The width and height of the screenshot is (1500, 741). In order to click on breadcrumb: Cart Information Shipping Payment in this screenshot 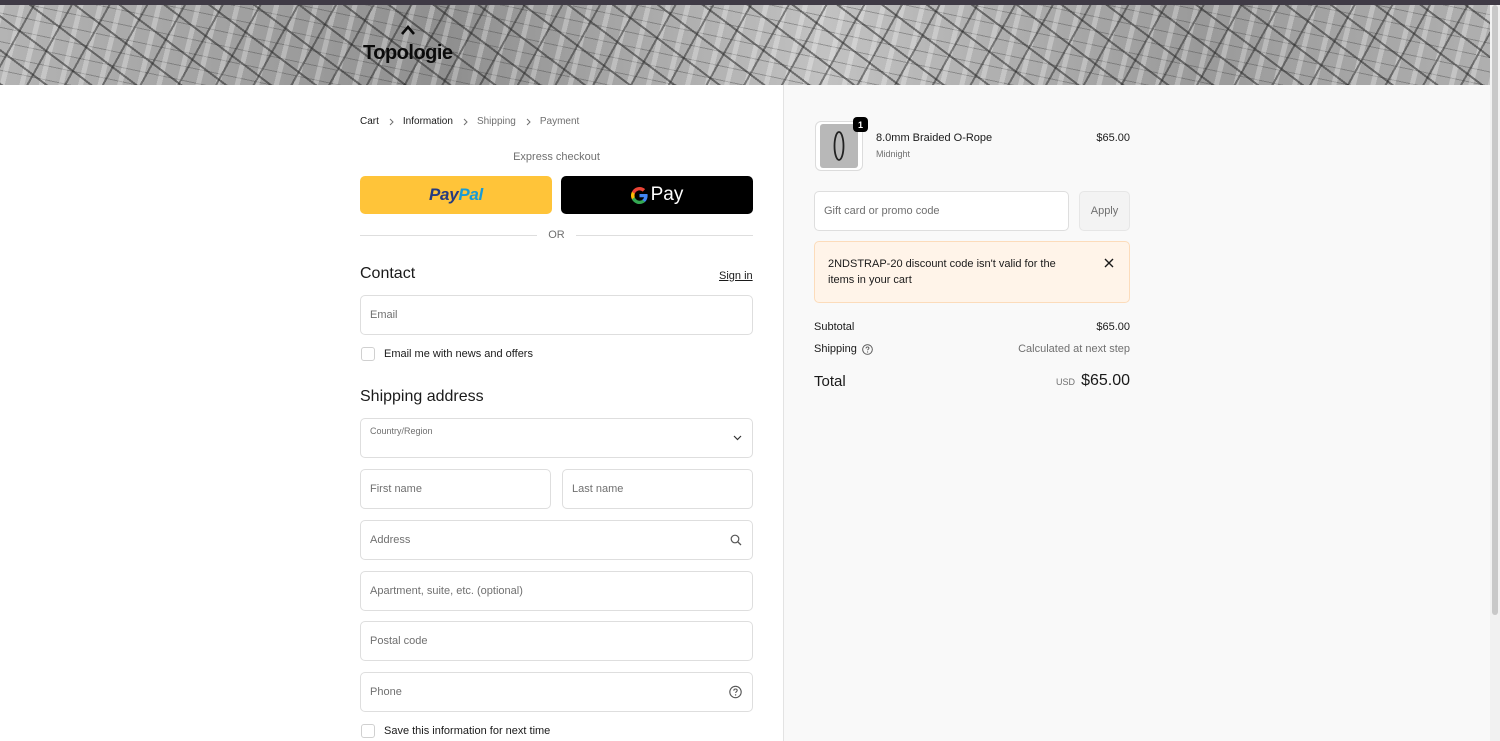, I will do `click(469, 121)`.